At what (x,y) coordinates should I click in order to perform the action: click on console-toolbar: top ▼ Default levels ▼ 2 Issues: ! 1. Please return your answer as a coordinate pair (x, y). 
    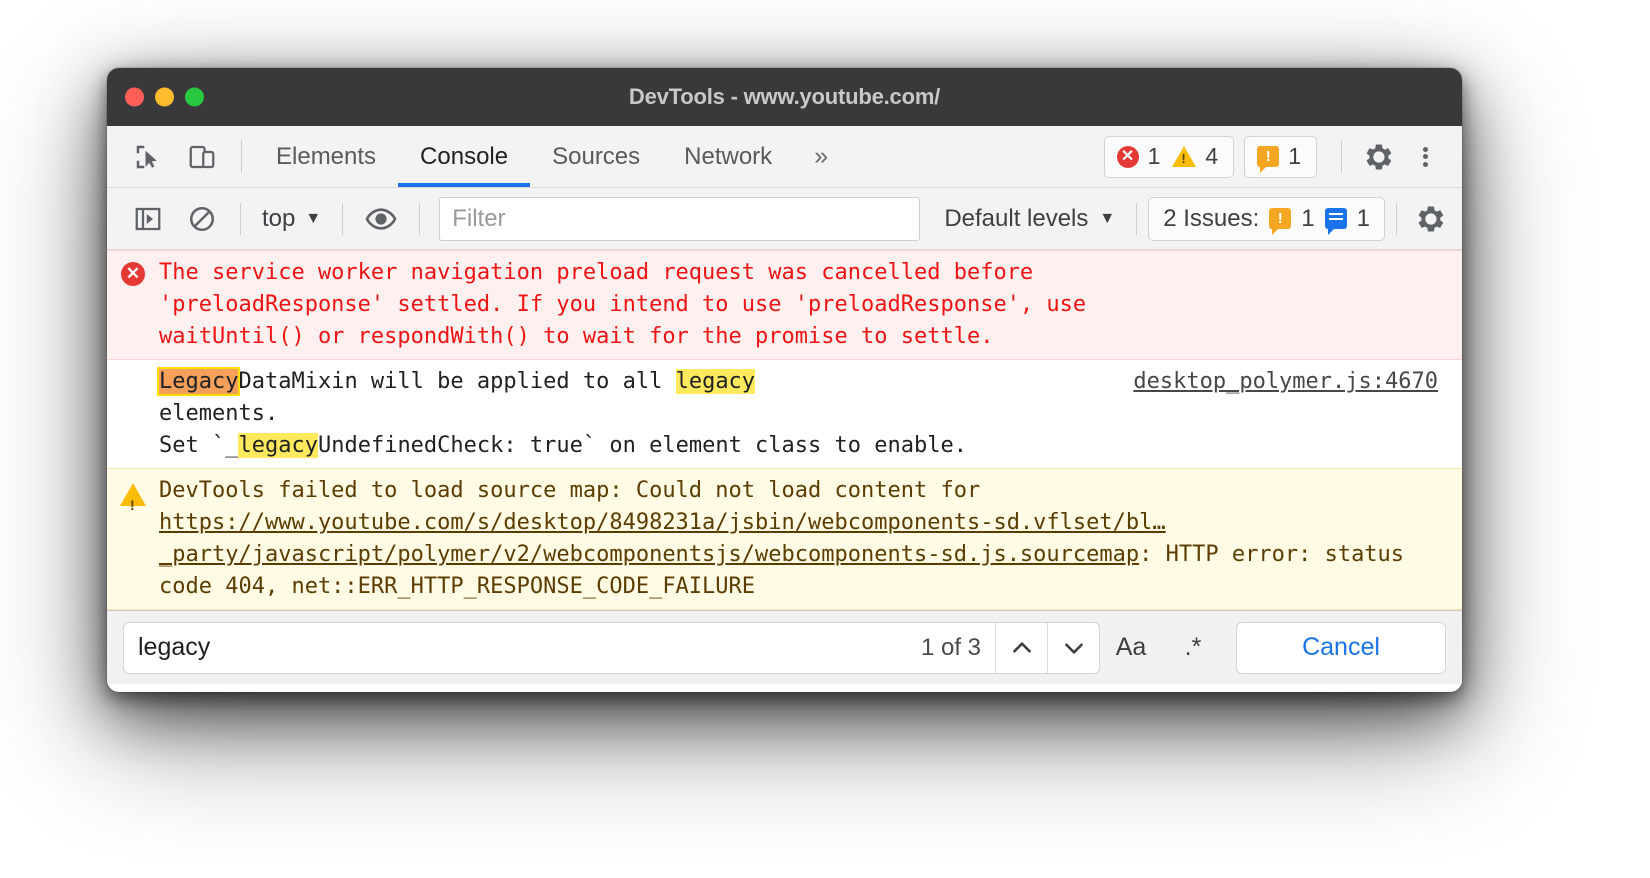
    Looking at the image, I should click on (784, 219).